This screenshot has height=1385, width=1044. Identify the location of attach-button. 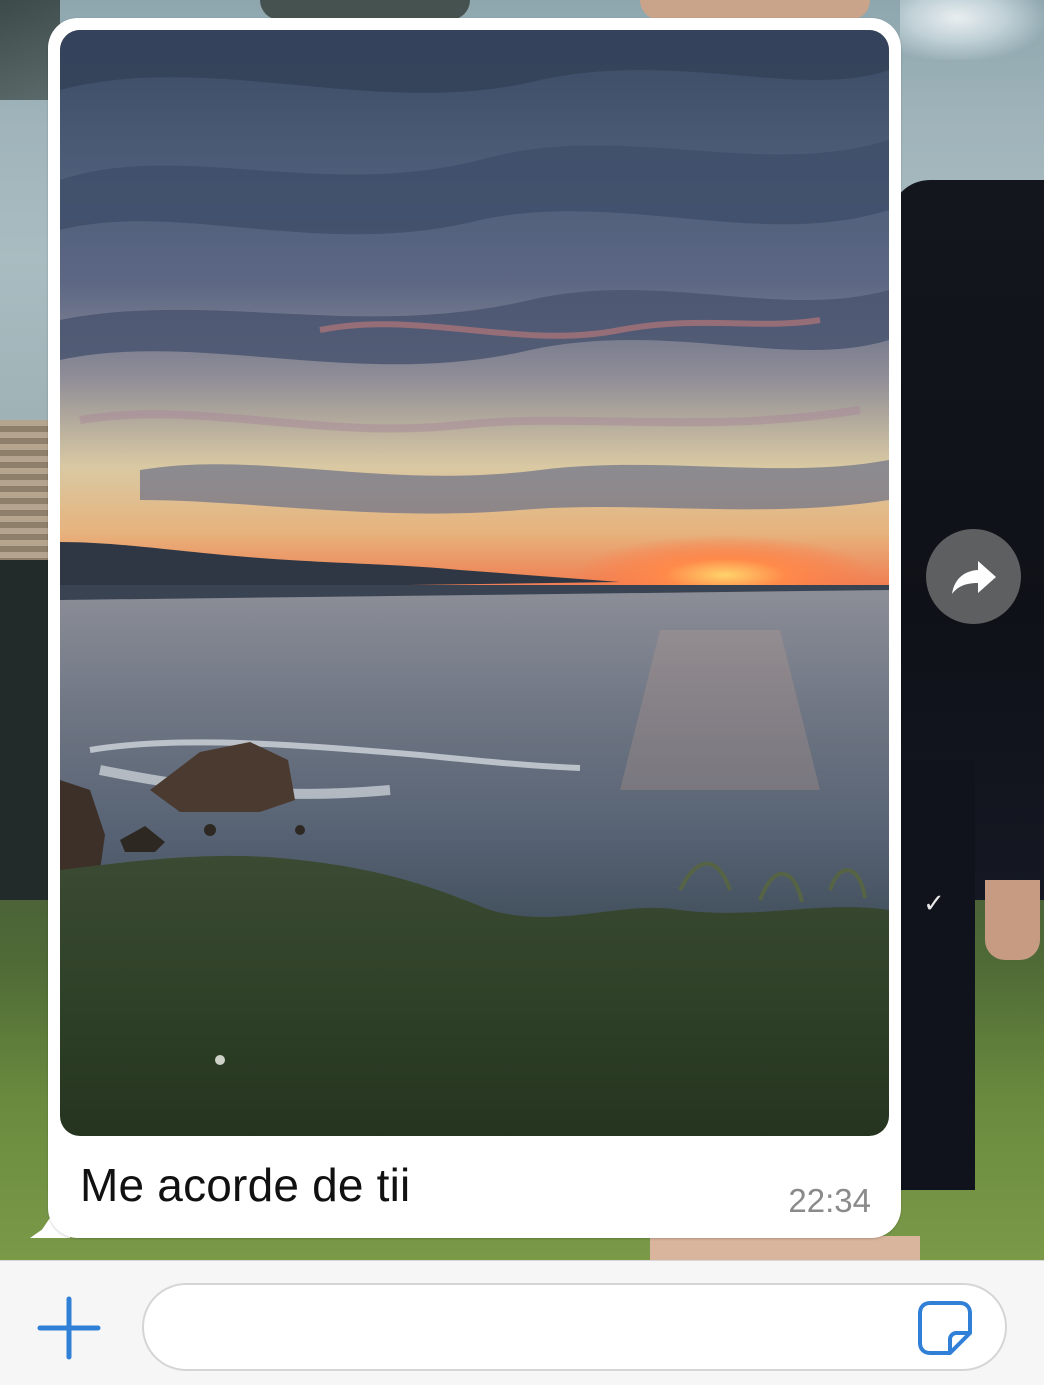
(69, 1328).